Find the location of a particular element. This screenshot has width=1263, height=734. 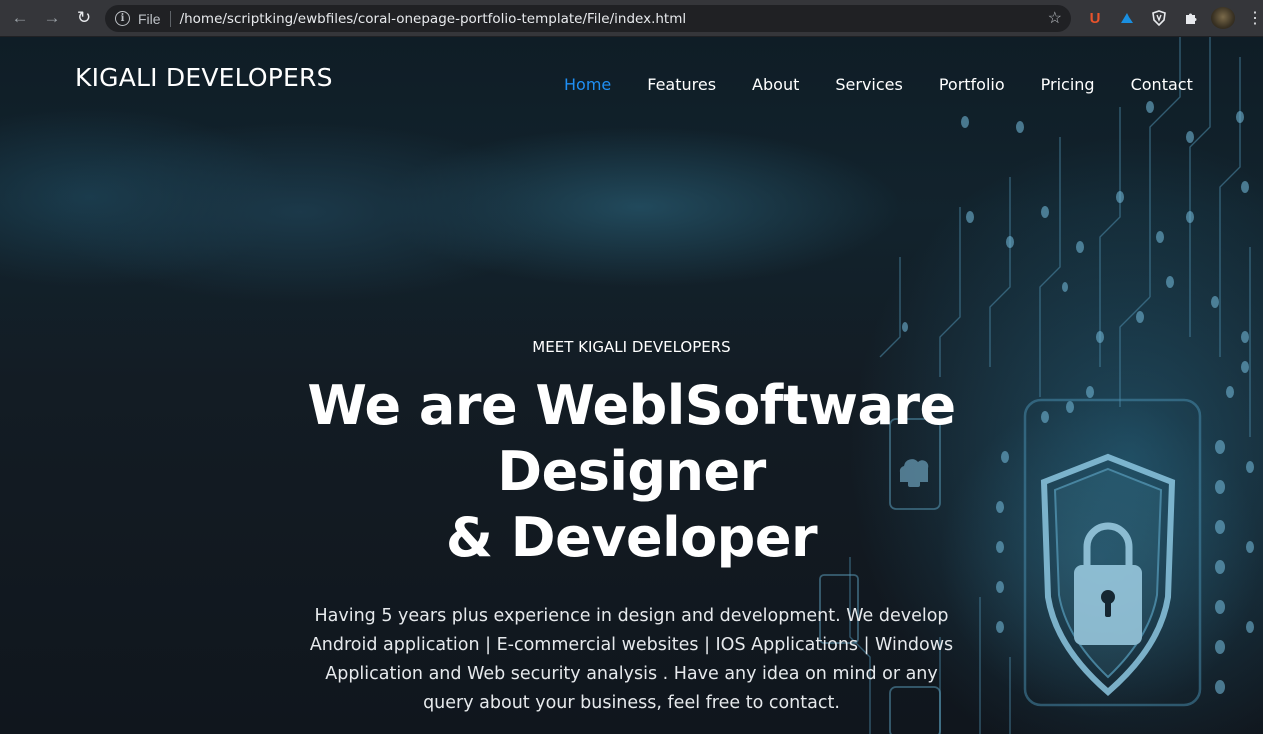

ublock-icon: U is located at coordinates (1095, 18).